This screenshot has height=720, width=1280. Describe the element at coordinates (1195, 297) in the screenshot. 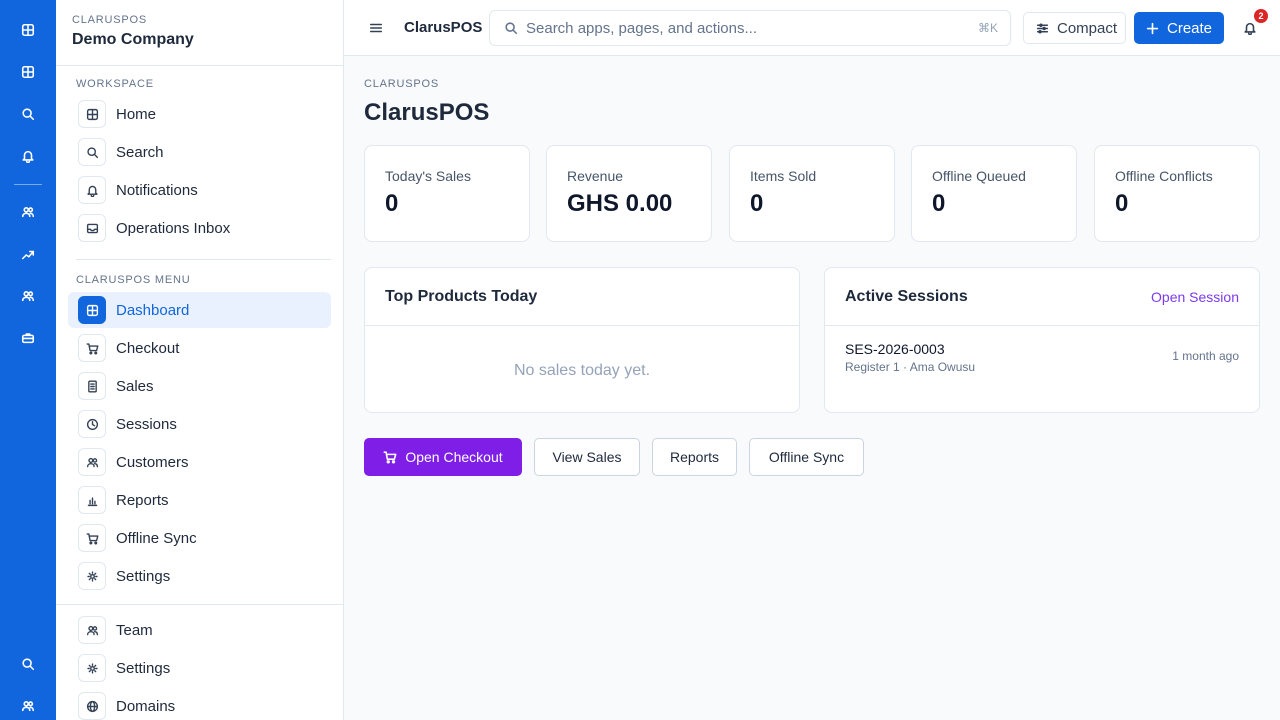

I see `open-session-link: Open Session` at that location.